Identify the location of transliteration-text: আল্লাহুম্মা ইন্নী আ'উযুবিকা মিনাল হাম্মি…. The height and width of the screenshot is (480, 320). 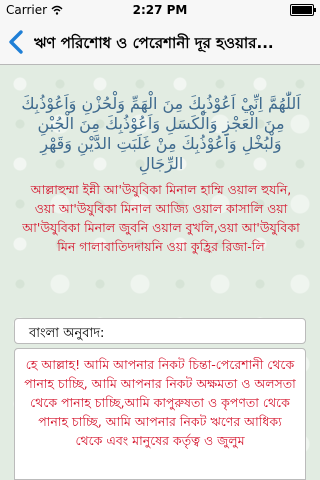
(161, 218).